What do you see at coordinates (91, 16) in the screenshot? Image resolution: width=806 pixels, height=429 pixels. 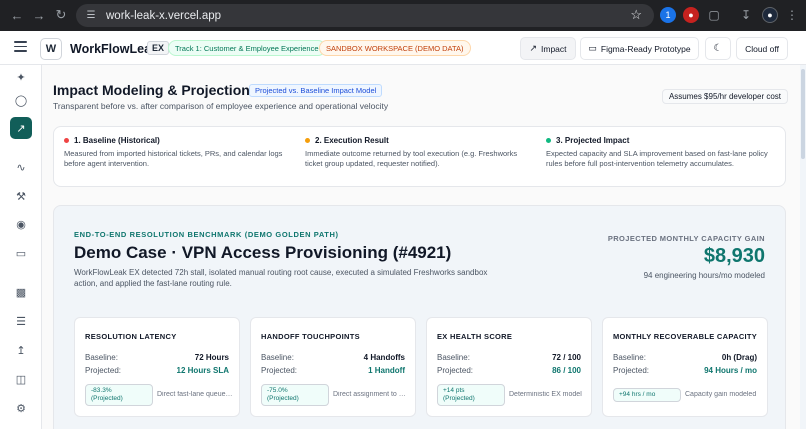 I see `site-info-icon: ☰` at bounding box center [91, 16].